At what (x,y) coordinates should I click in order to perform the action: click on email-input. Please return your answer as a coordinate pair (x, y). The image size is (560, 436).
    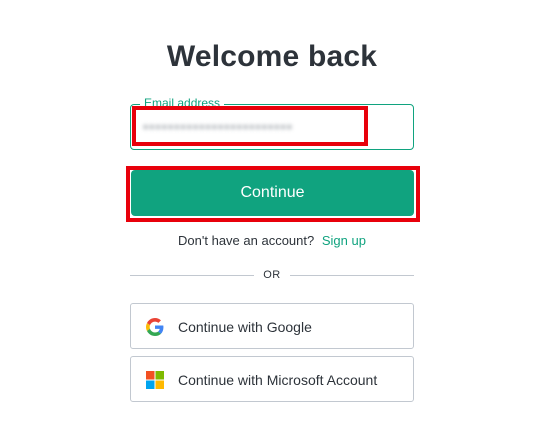
    Looking at the image, I should click on (248, 127).